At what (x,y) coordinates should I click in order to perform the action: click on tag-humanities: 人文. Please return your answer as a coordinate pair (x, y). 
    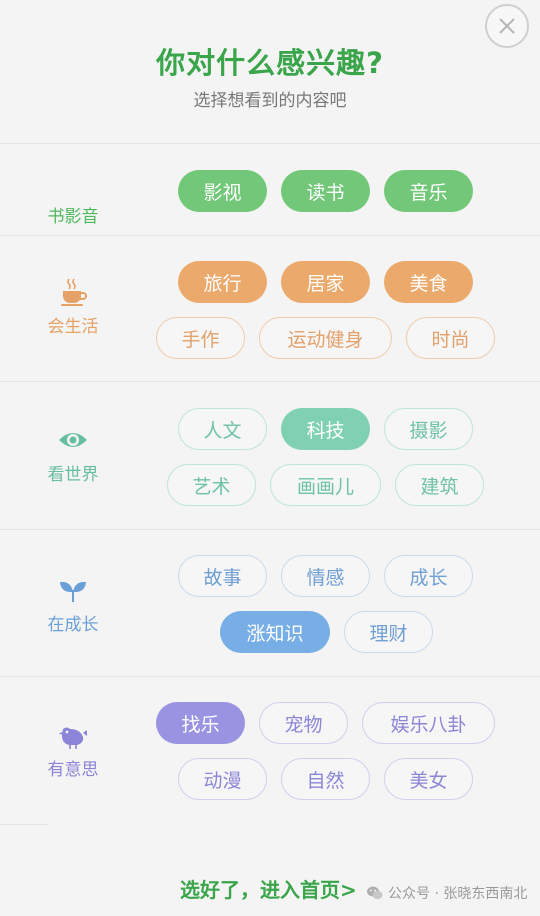
    Looking at the image, I should click on (222, 429).